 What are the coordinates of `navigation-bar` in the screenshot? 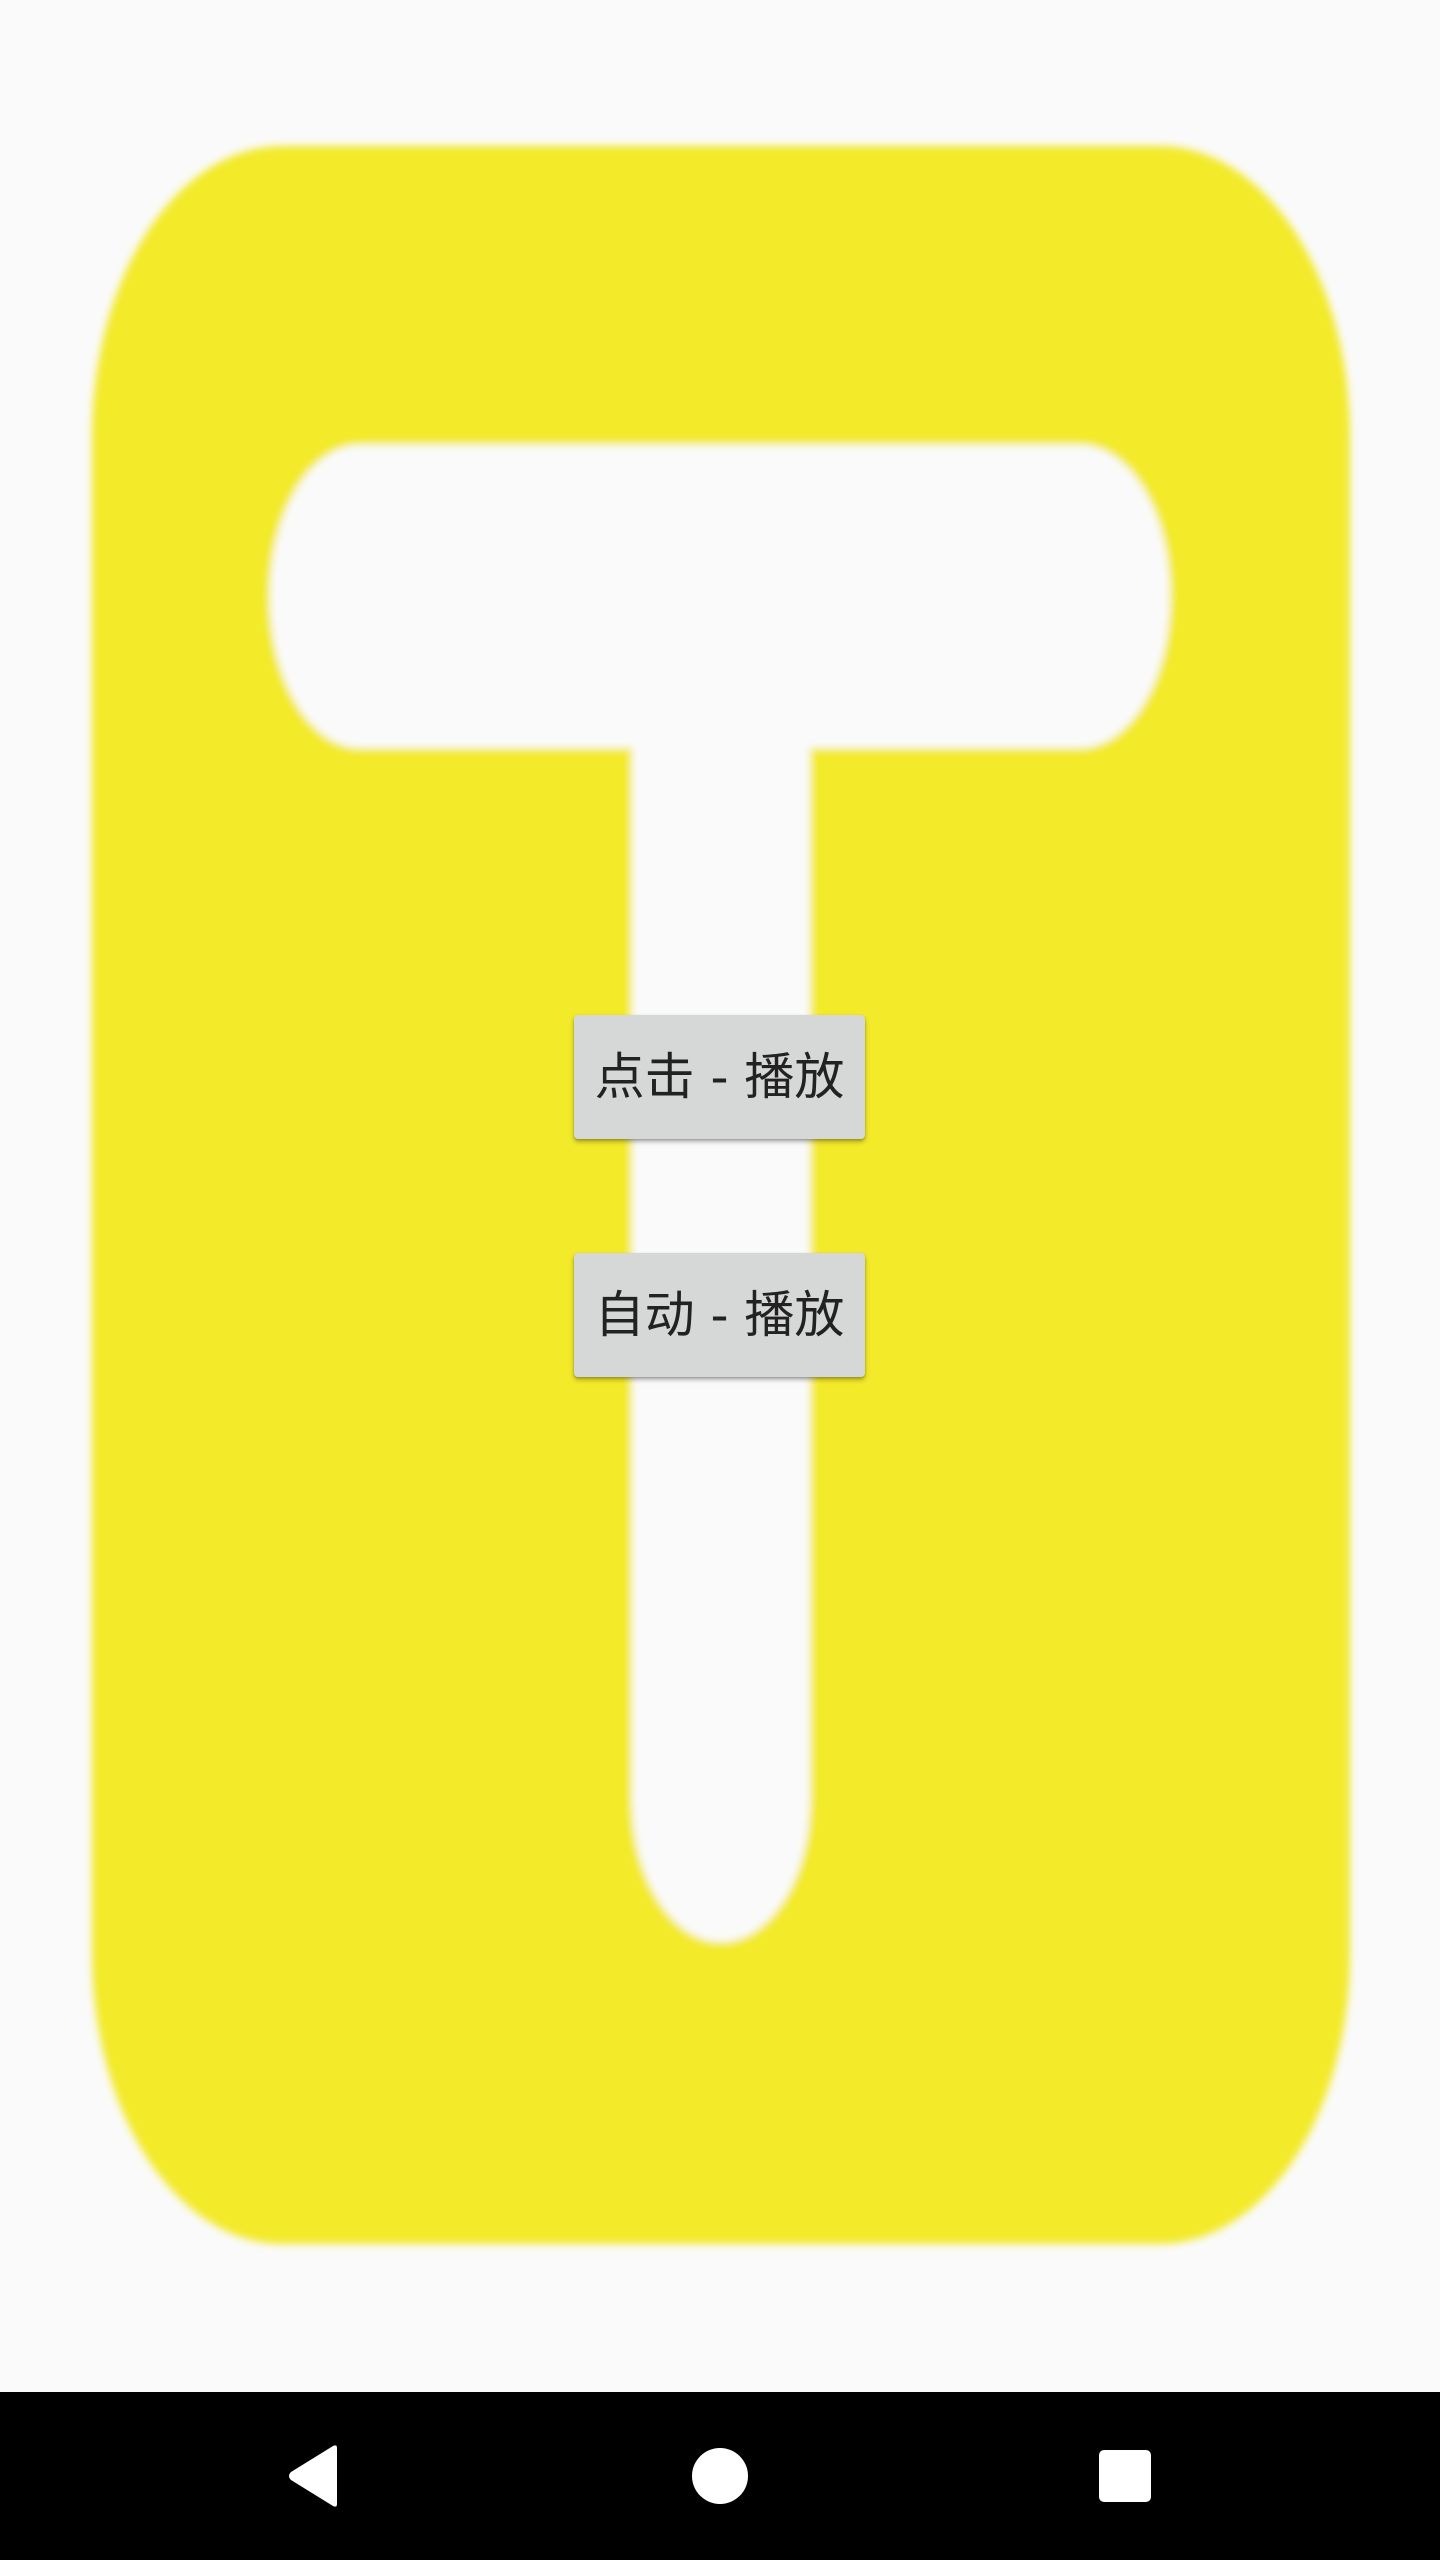 It's located at (720, 2476).